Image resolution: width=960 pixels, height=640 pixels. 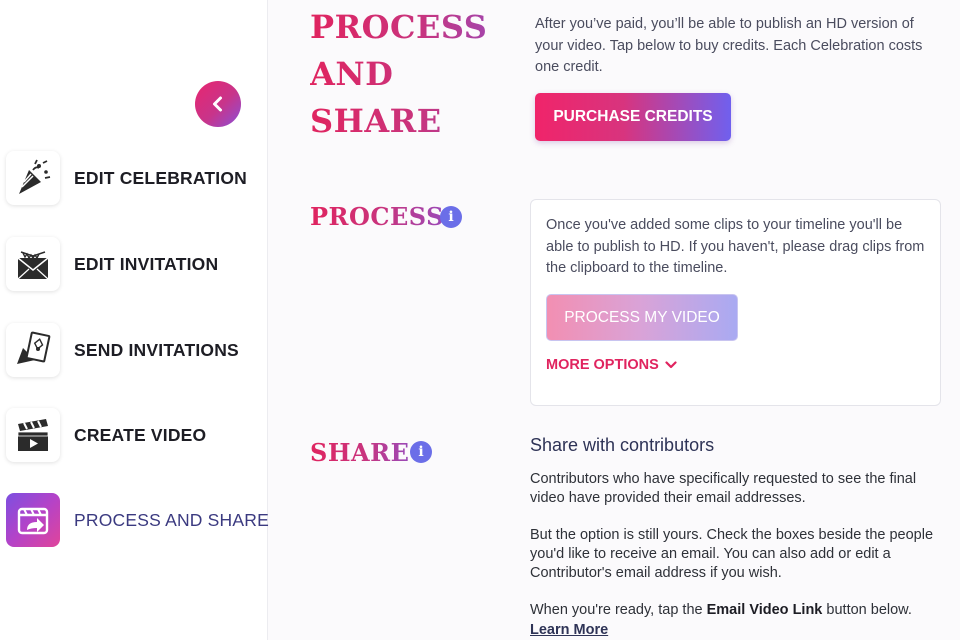 What do you see at coordinates (156, 349) in the screenshot?
I see `sidebar-item-label: SEND INVITATIONS` at bounding box center [156, 349].